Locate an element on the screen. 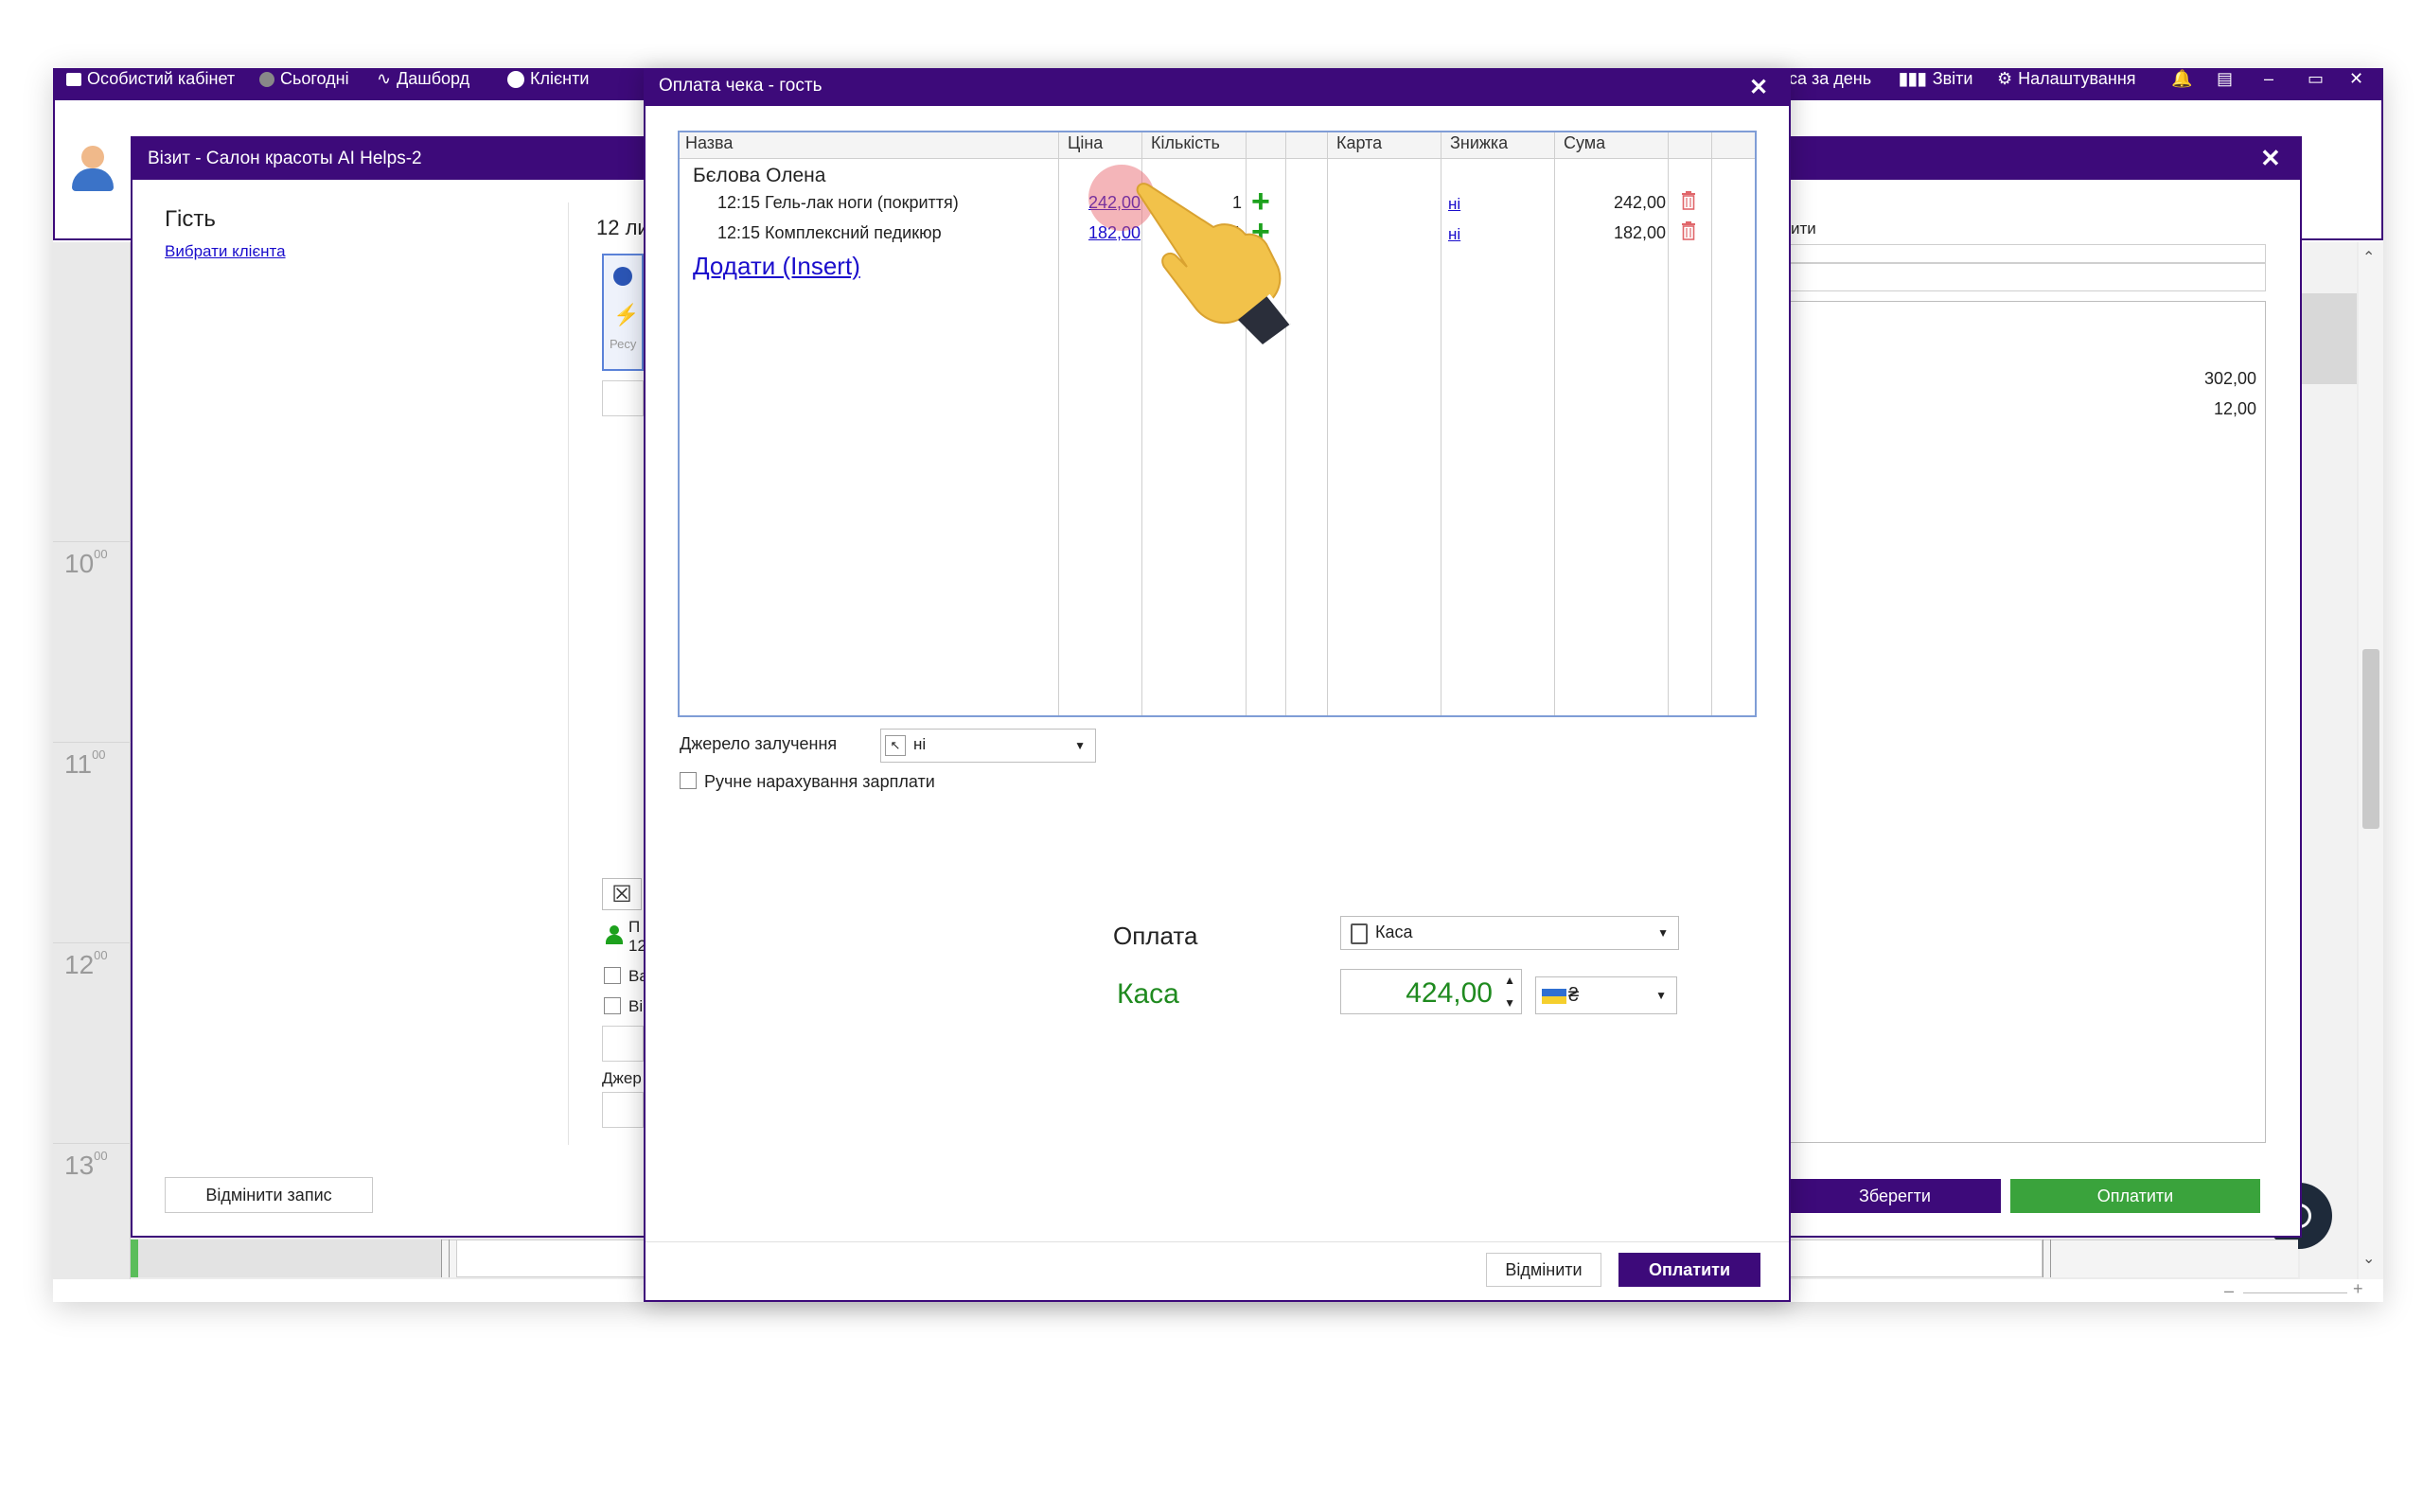  payment-label: Оплата is located at coordinates (1155, 936).